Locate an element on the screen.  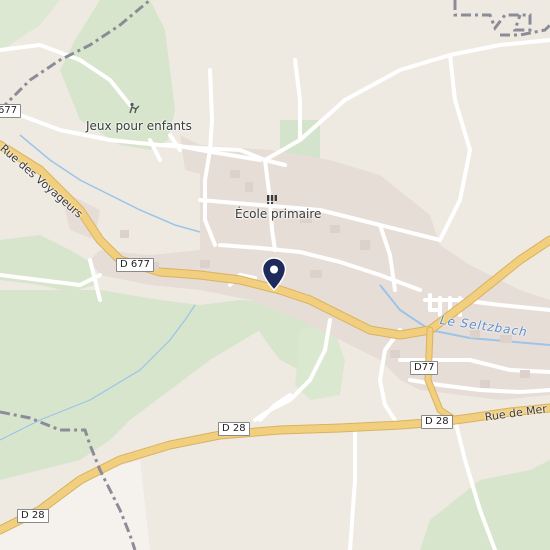
road-shield-d28-center: D 28 is located at coordinates (234, 429).